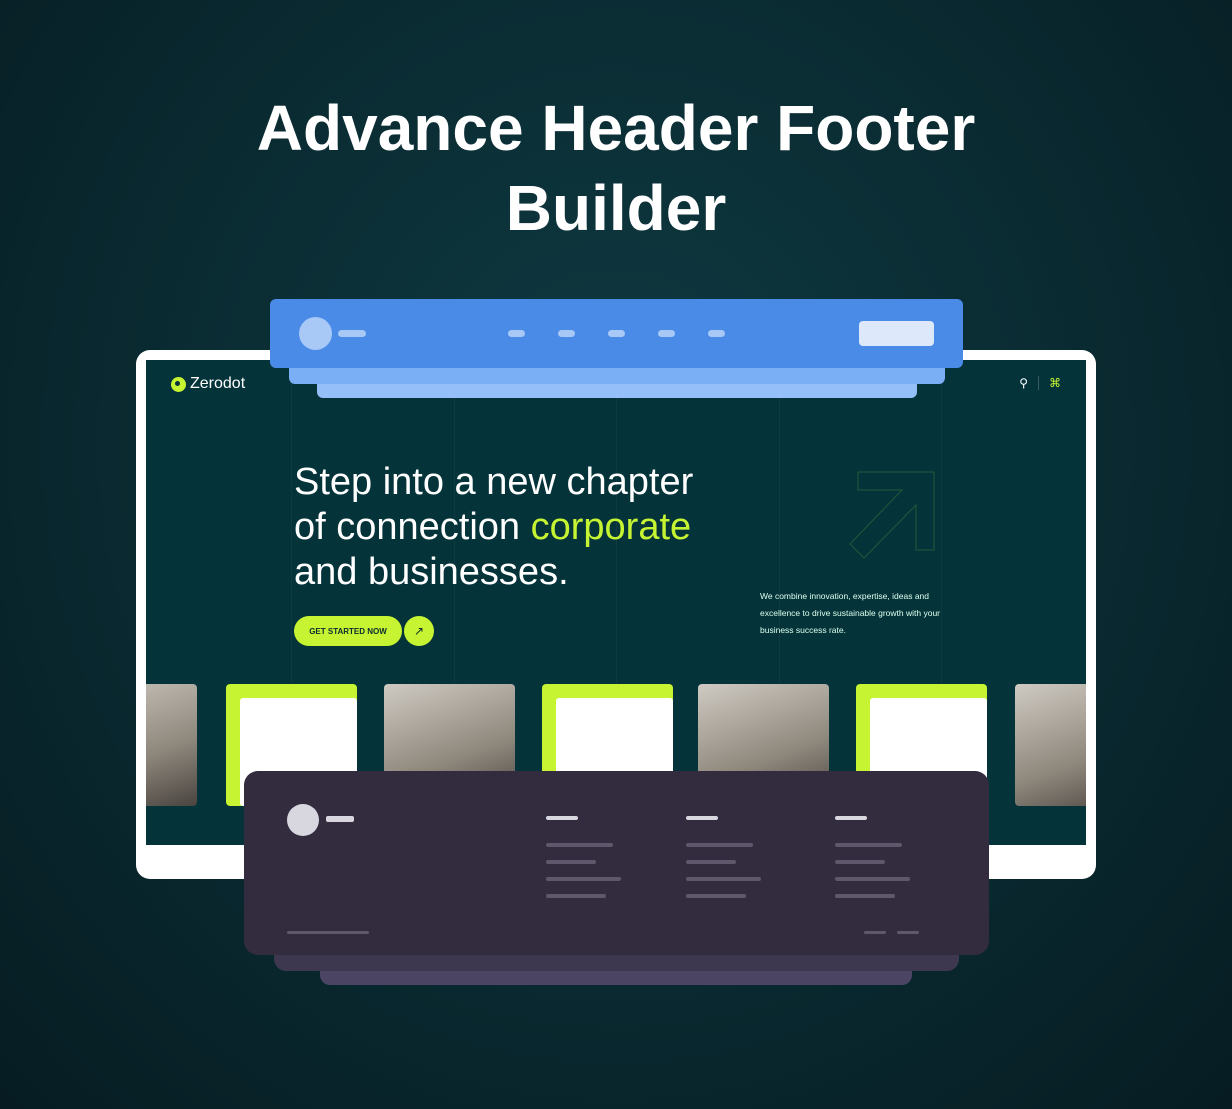 The image size is (1232, 1109). What do you see at coordinates (892, 515) in the screenshot?
I see `decorative-arrow-icon` at bounding box center [892, 515].